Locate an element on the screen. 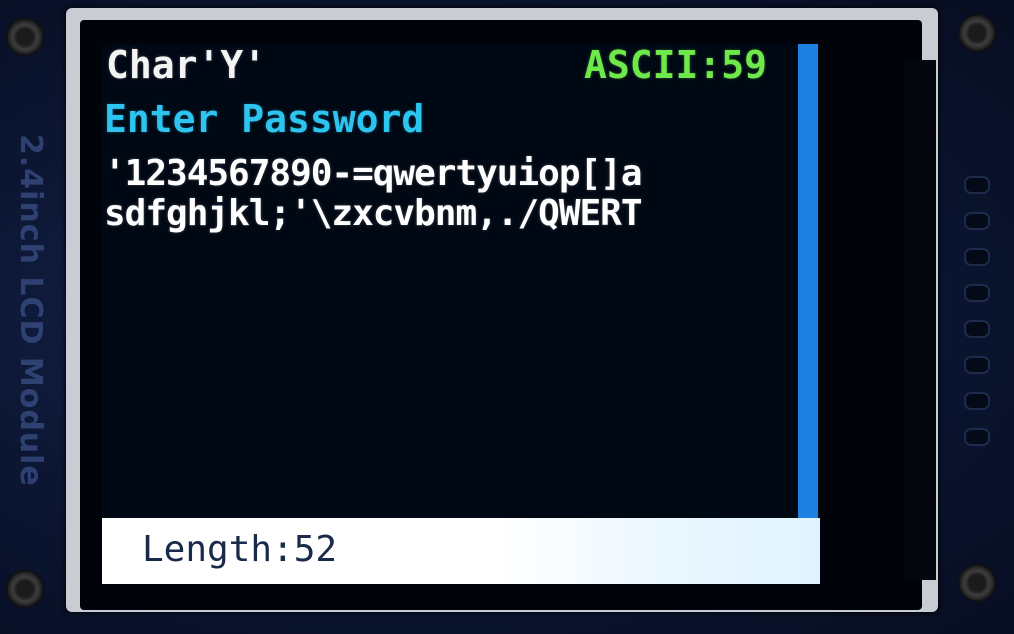 The image size is (1014, 634). password-prompt: Enter Password is located at coordinates (264, 119).